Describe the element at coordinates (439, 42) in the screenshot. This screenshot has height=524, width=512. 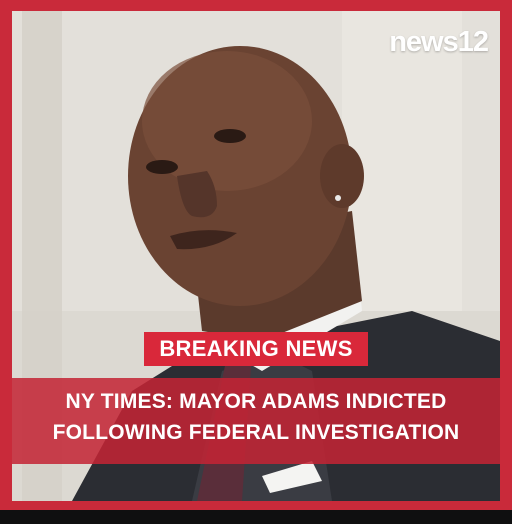
I see `news12-logo: news12` at that location.